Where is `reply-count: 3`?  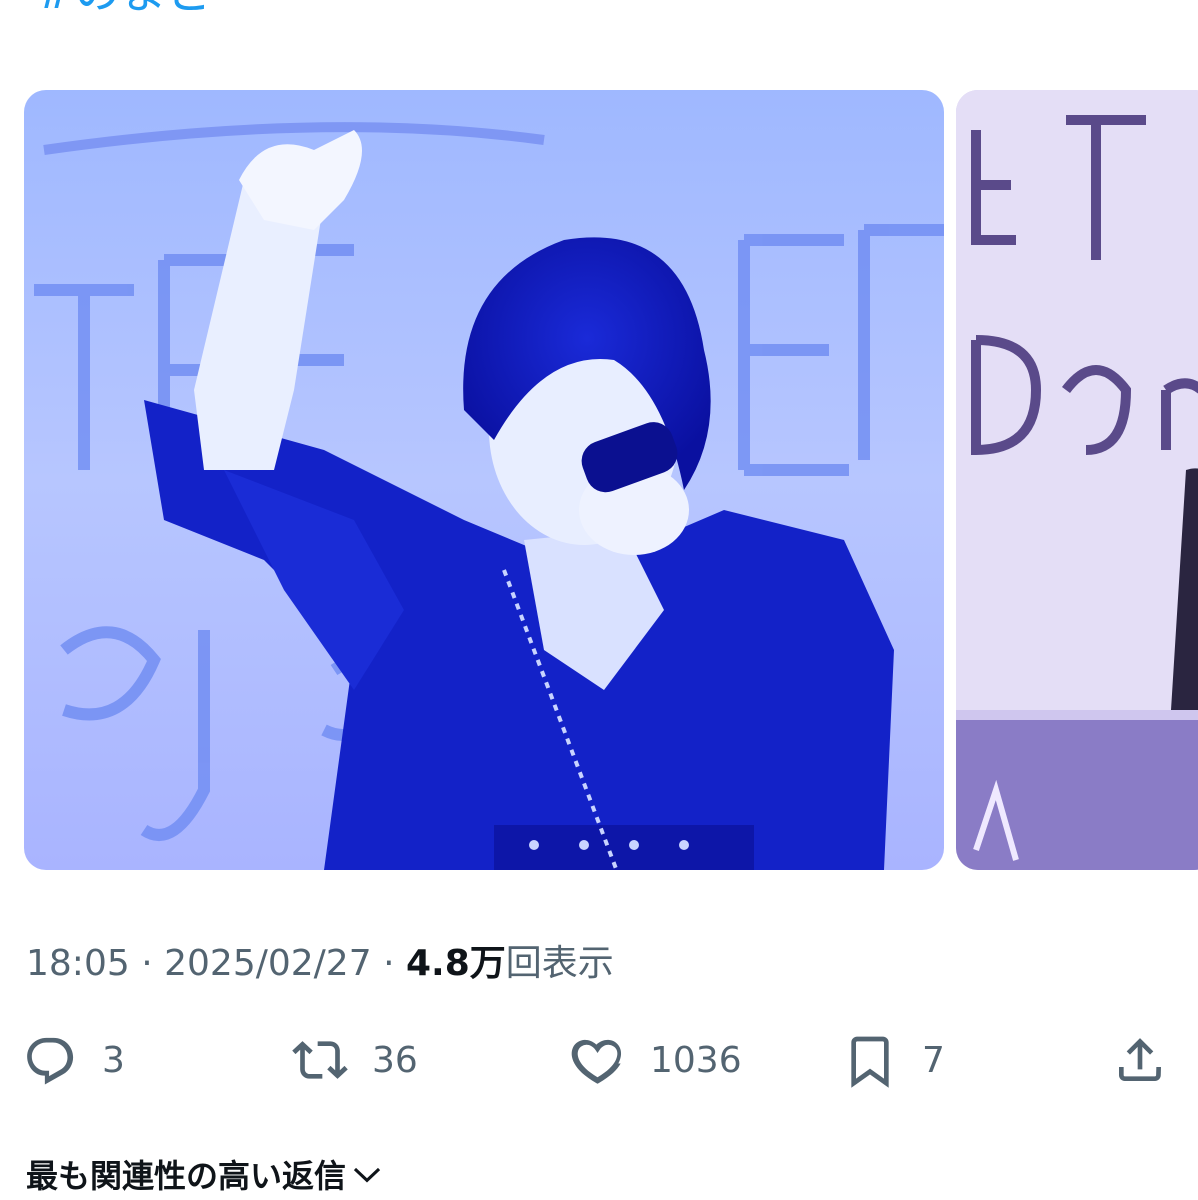 reply-count: 3 is located at coordinates (113, 1060).